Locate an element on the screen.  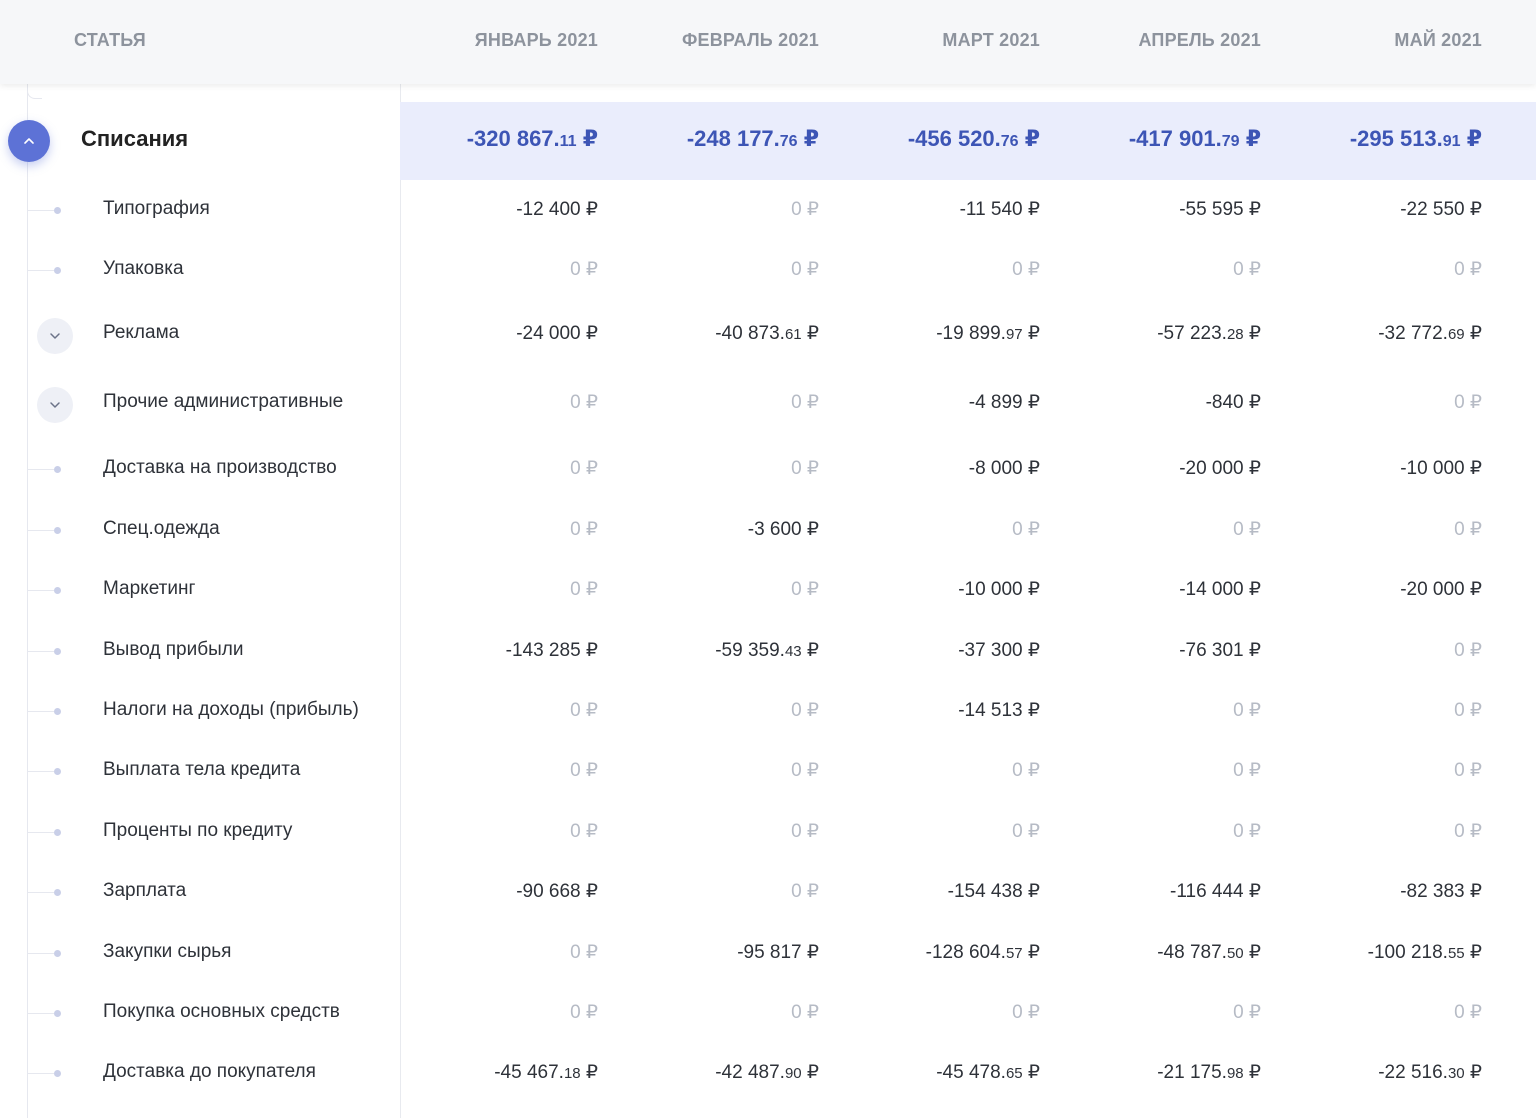
amount-cell-may: -22 516.30 ₽ is located at coordinates (1430, 1072).